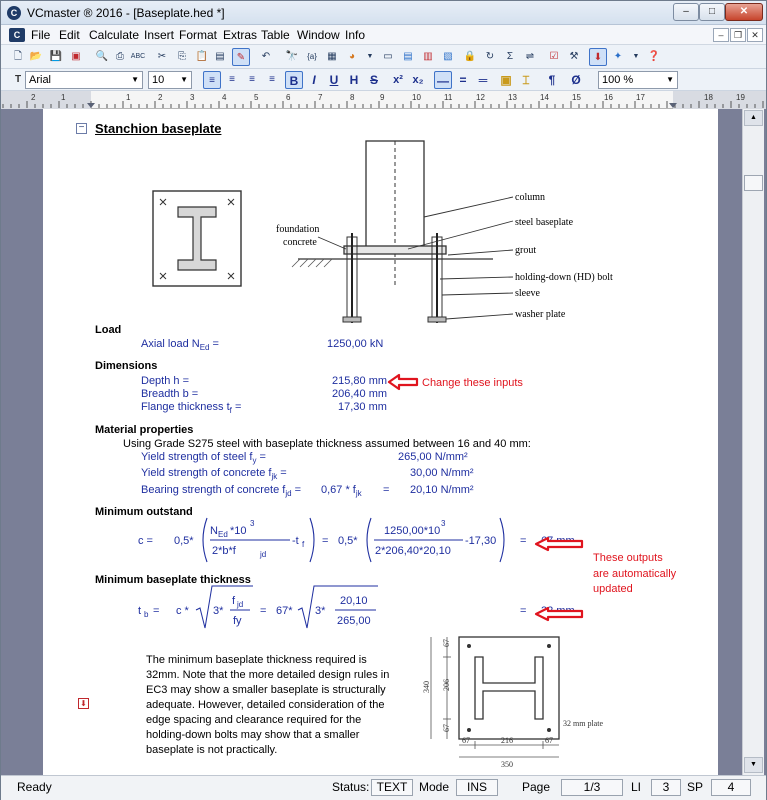 This screenshot has height=800, width=767. What do you see at coordinates (198, 35) in the screenshot?
I see `menu-format: Format` at bounding box center [198, 35].